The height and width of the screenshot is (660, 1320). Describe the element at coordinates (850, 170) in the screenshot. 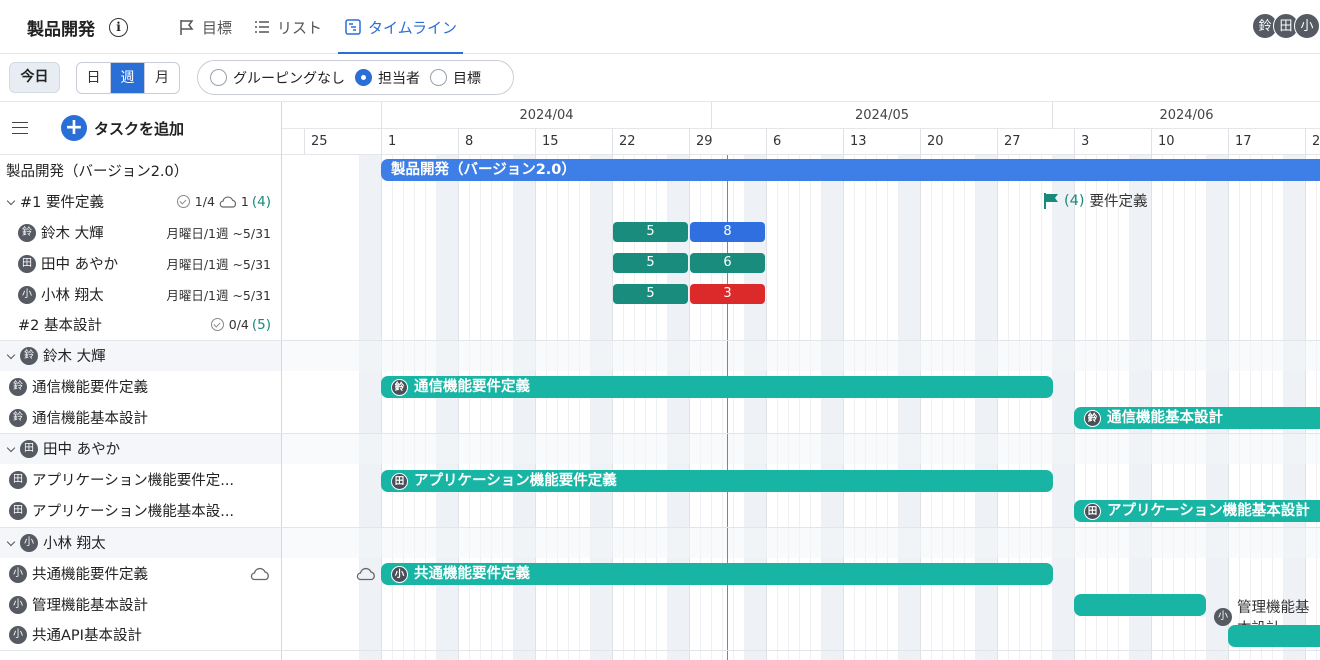

I see `project-bar: 製品開発（バージョン2.0）` at that location.